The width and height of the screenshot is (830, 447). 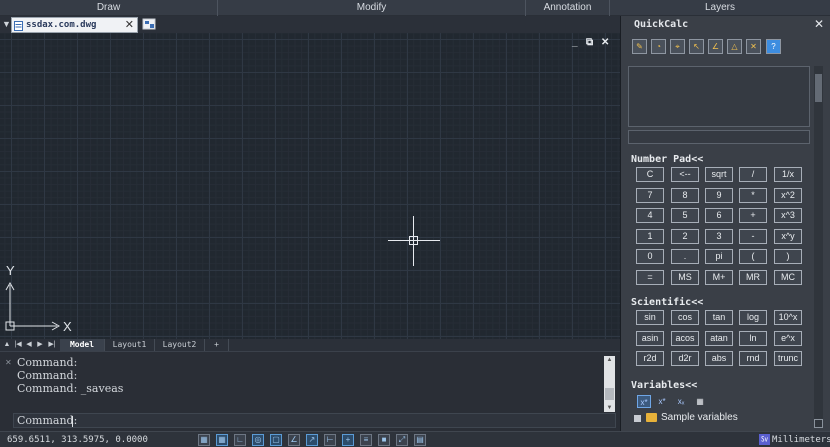 I want to click on numpad-key: 3, so click(x=719, y=236).